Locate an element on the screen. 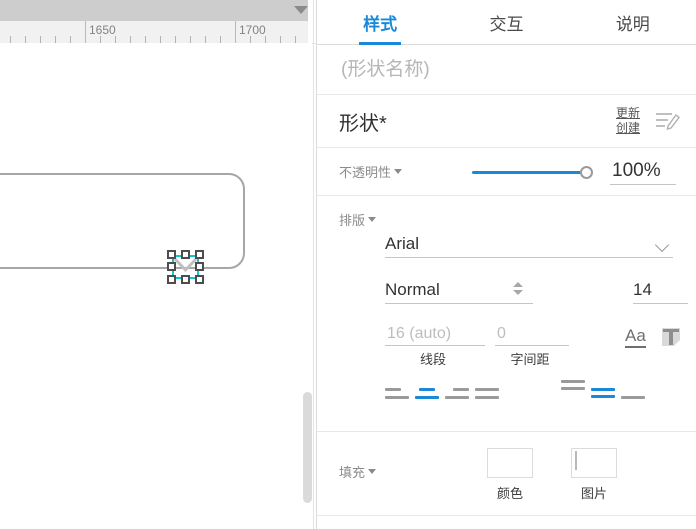 This screenshot has height=529, width=696. selected-widget-selection is located at coordinates (185, 267).